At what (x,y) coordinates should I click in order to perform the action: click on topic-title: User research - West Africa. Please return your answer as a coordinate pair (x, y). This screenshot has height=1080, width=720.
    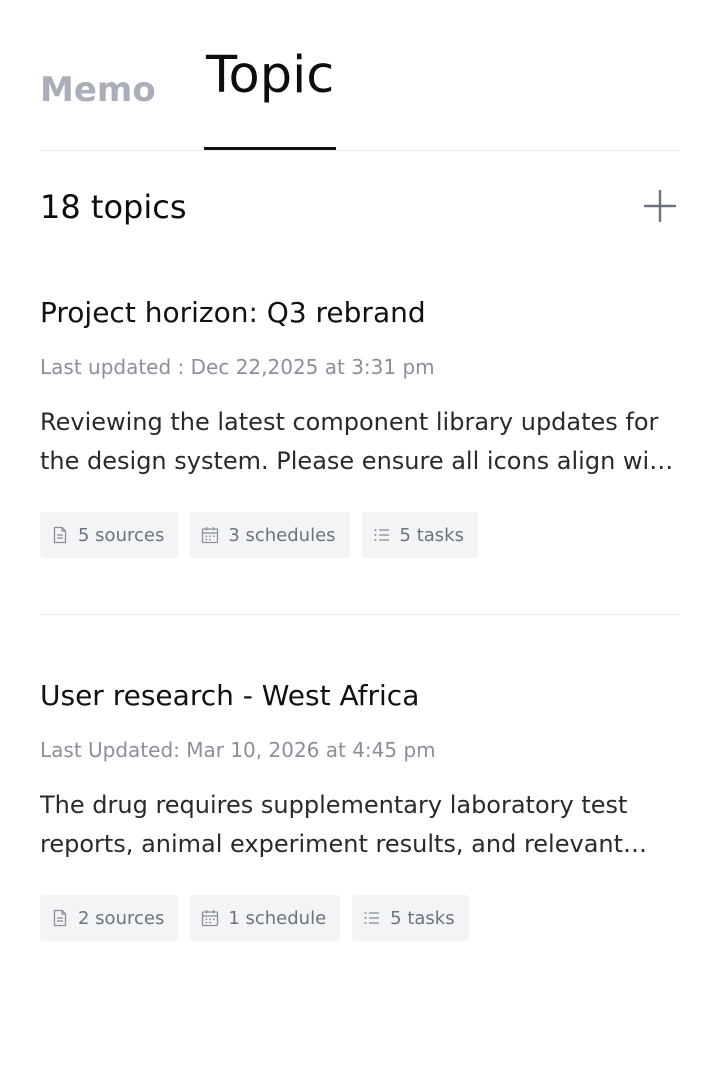
    Looking at the image, I should click on (229, 695).